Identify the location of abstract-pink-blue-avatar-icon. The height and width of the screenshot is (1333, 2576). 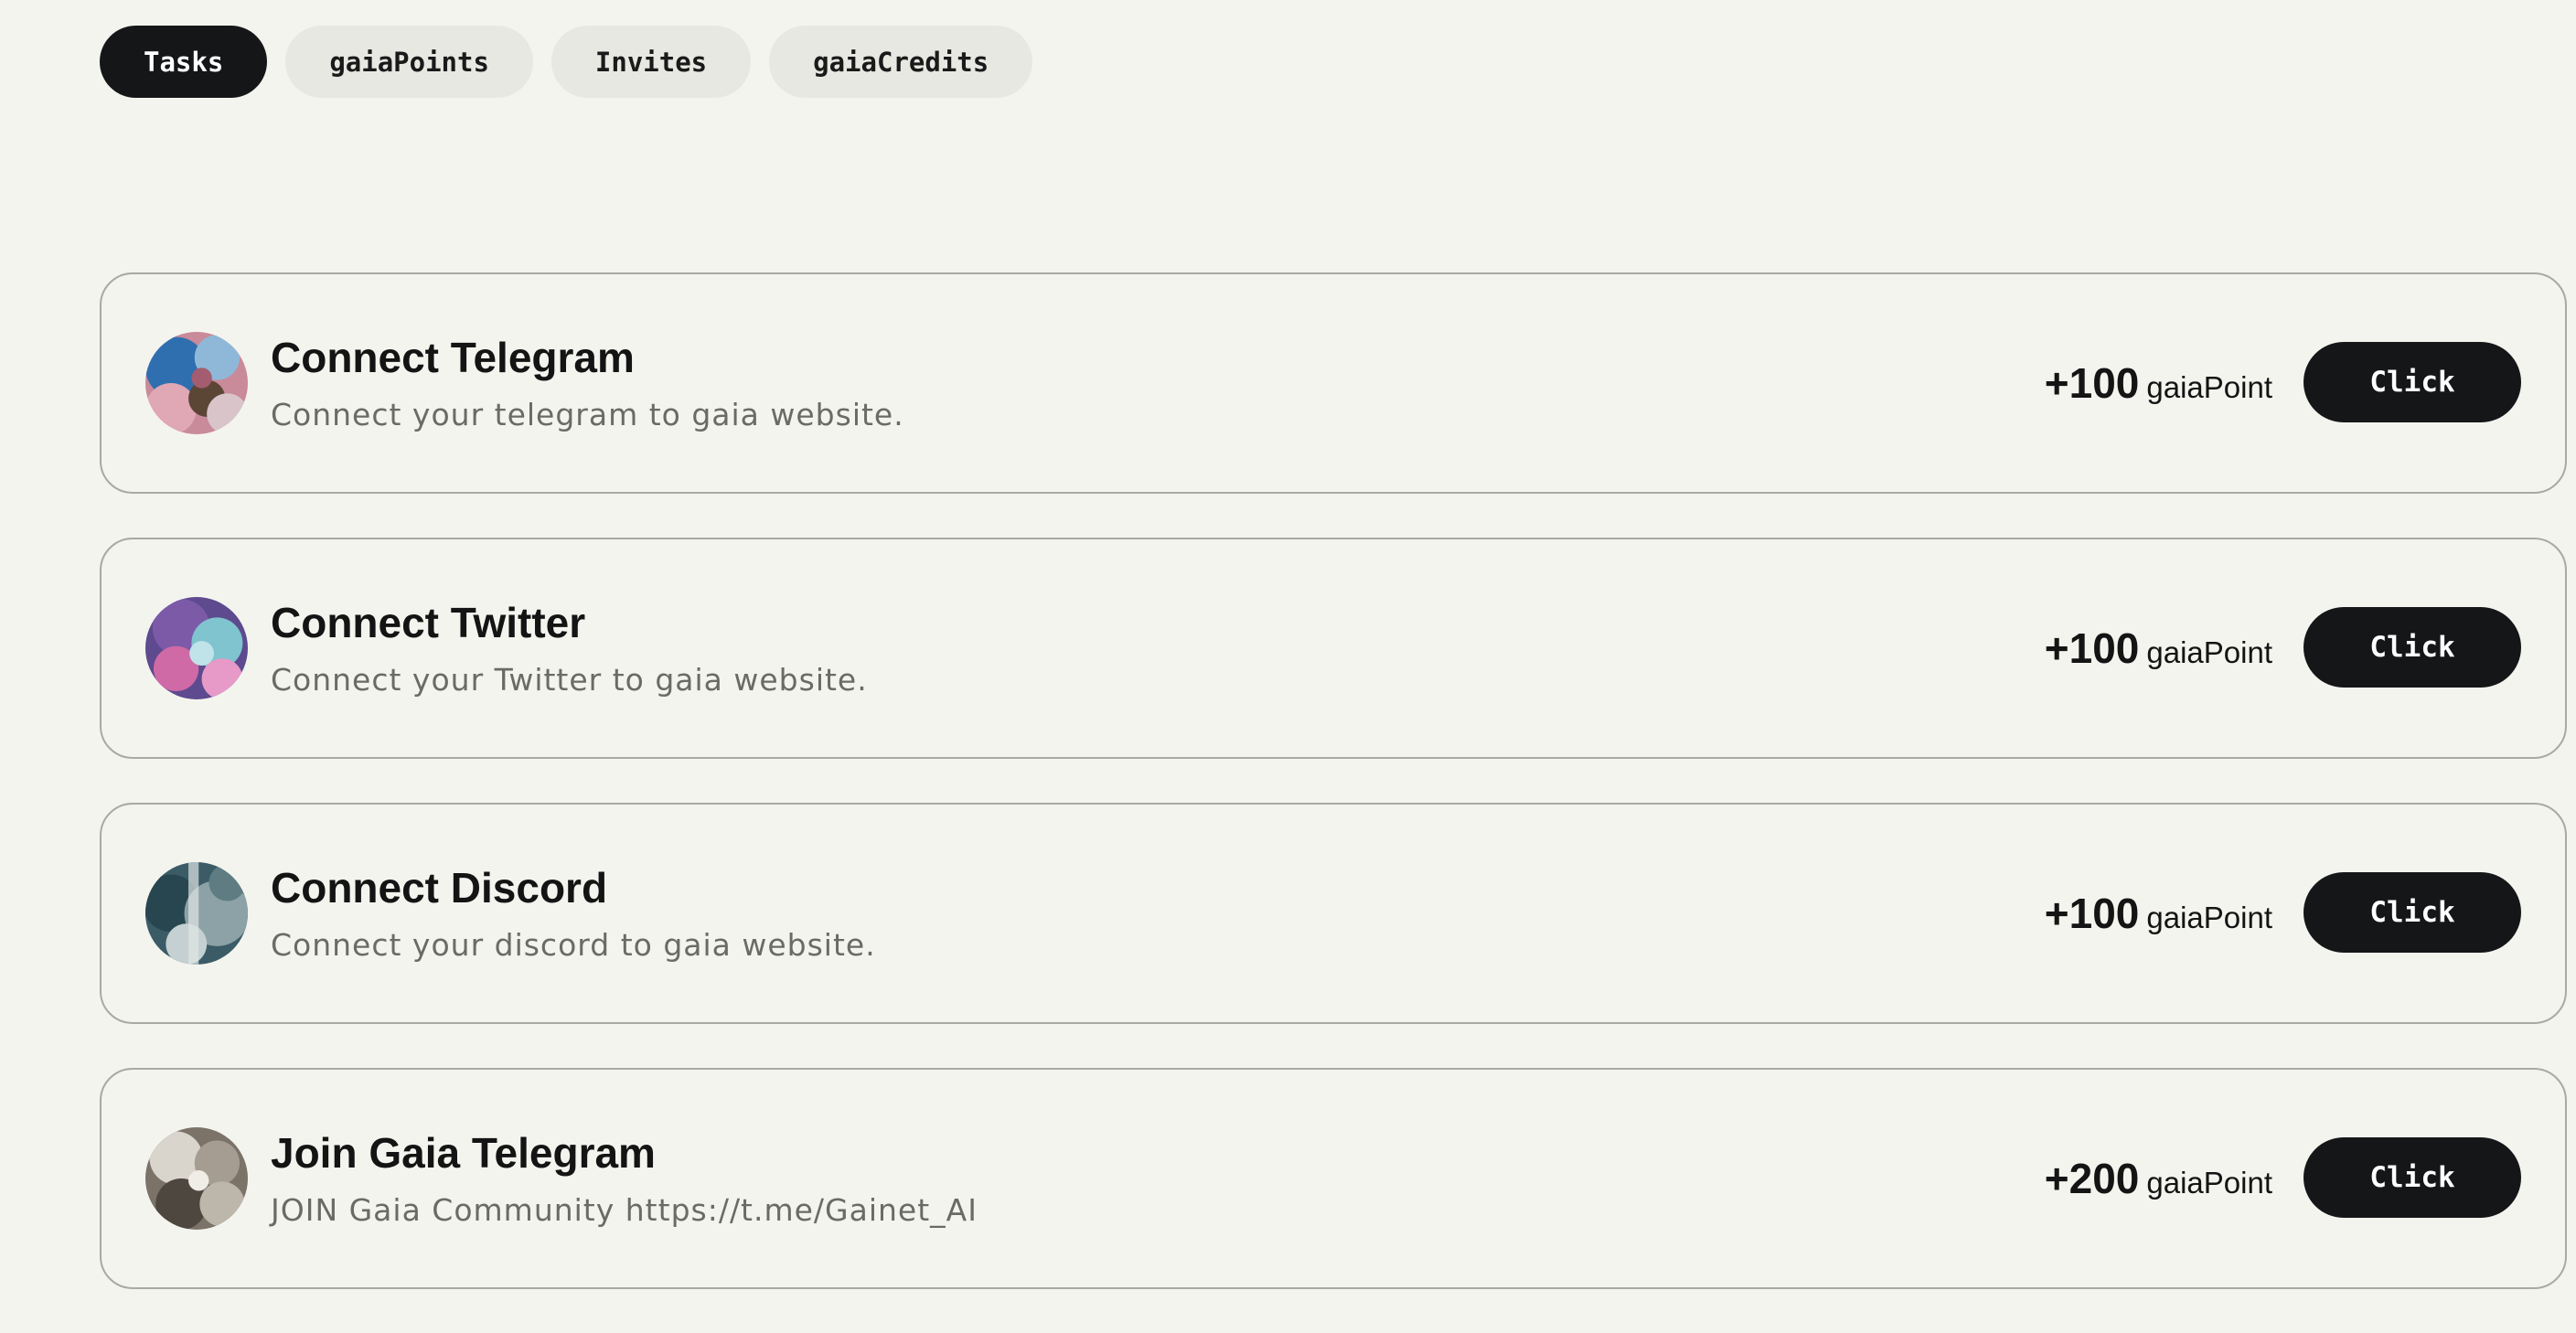
(196, 383).